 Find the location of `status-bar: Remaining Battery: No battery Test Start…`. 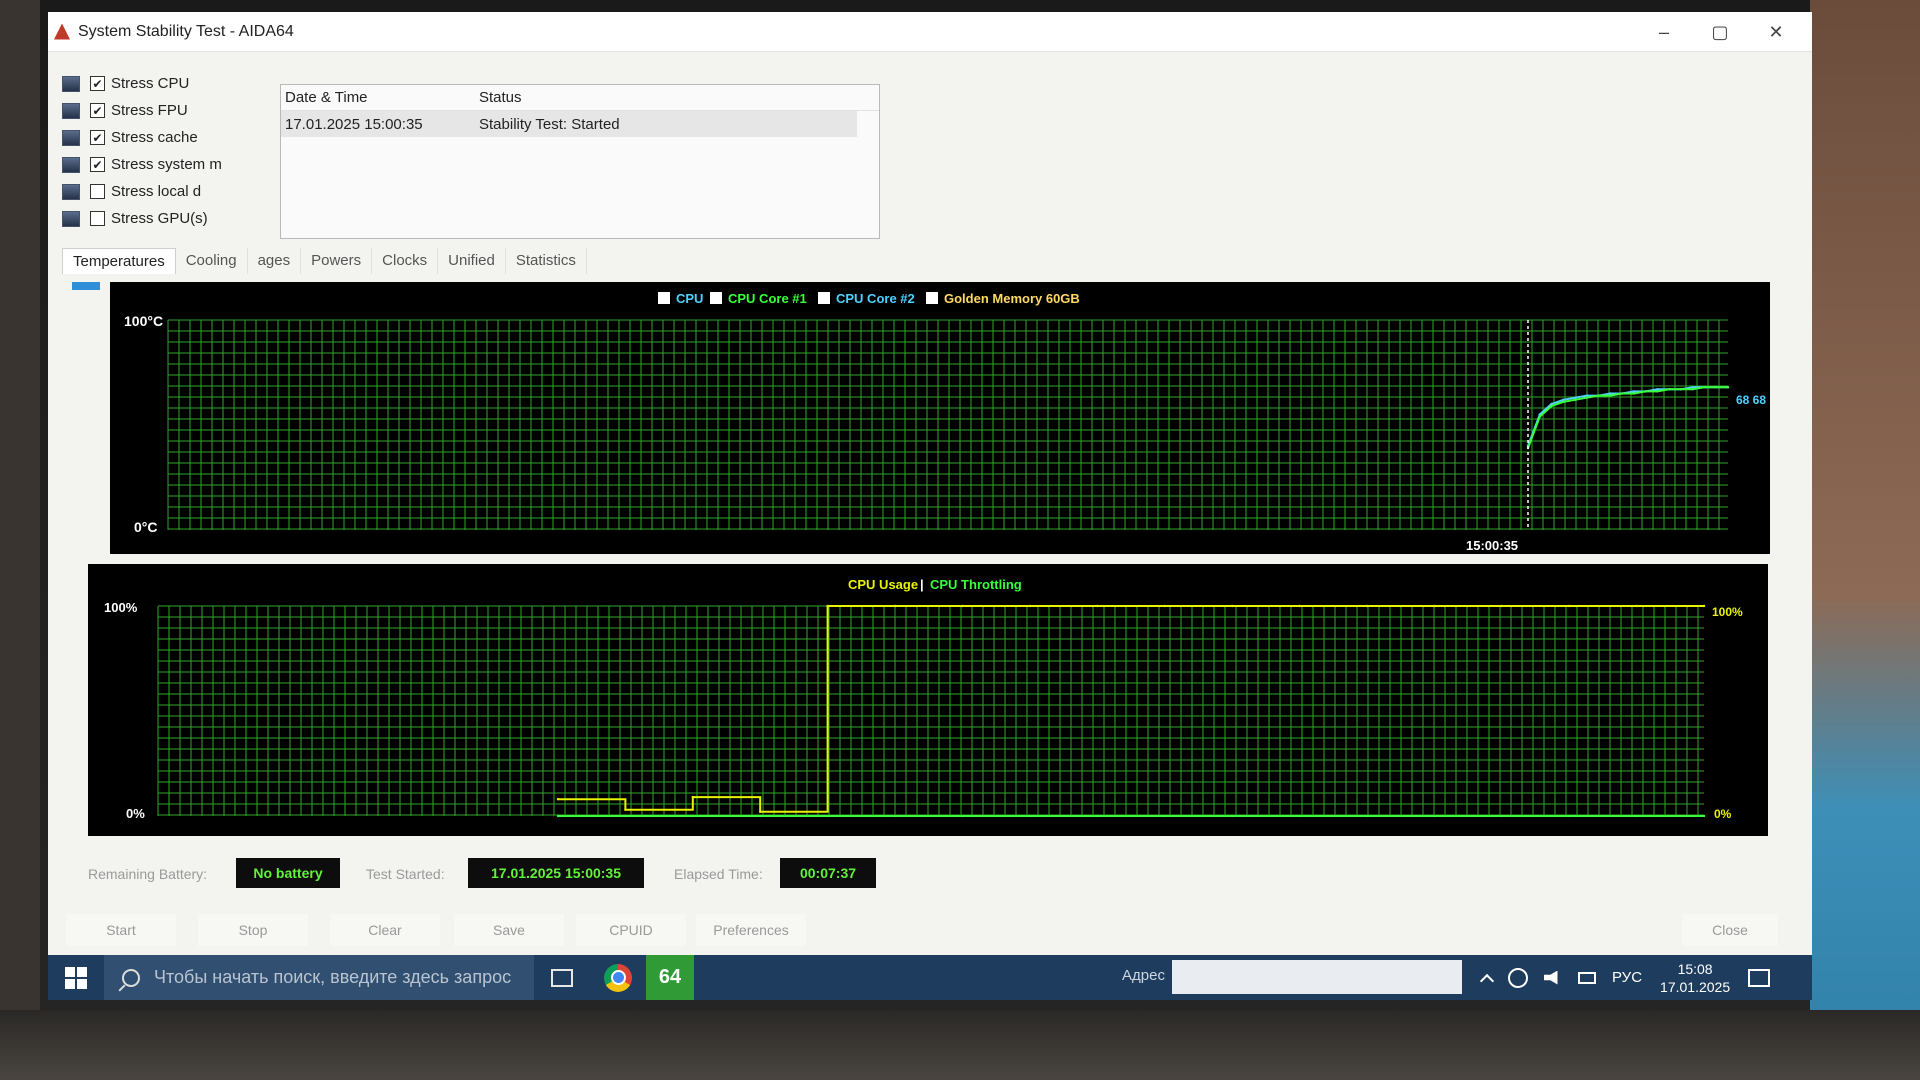

status-bar: Remaining Battery: No battery Test Start… is located at coordinates (930, 874).